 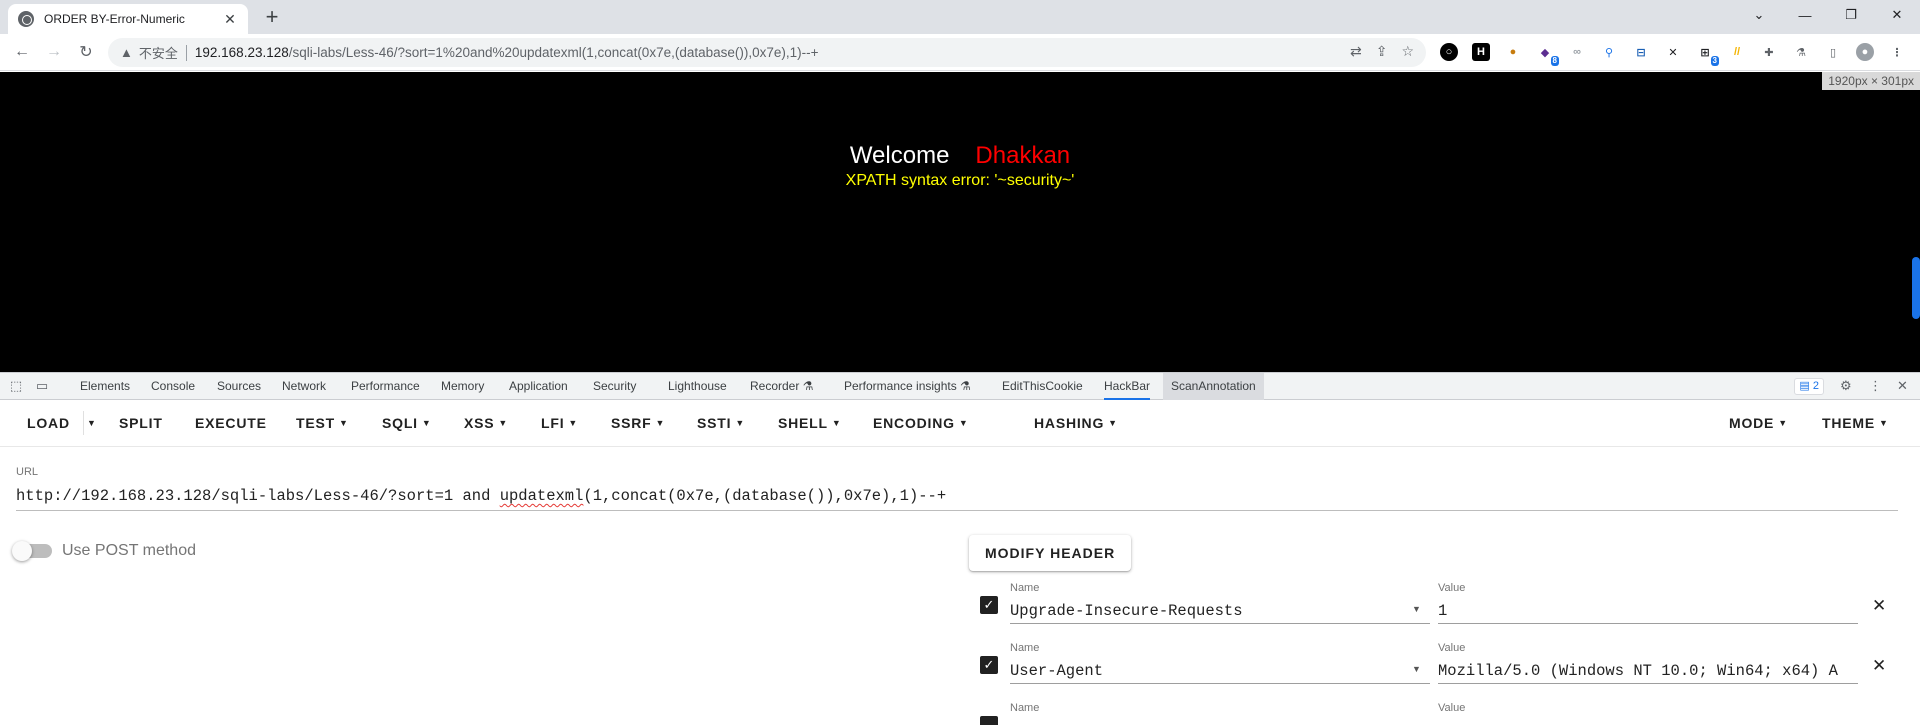 I want to click on new-tab-button: +, so click(x=272, y=17).